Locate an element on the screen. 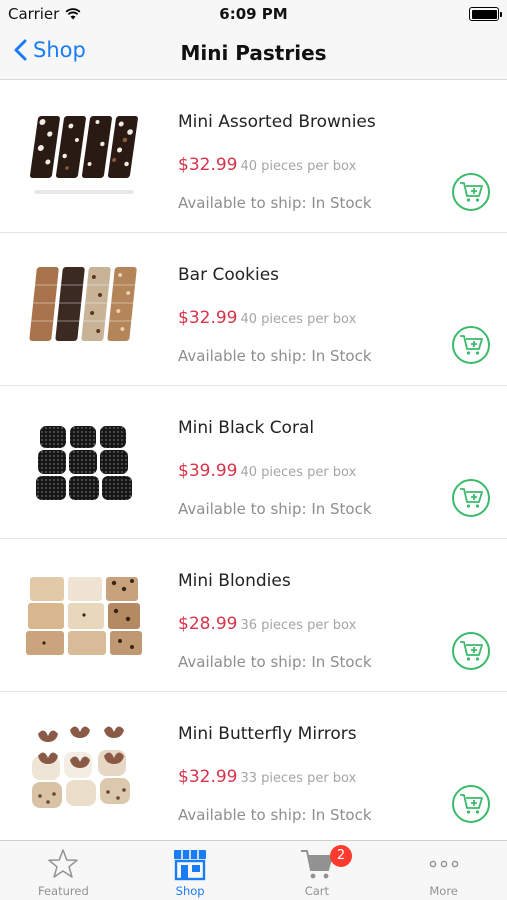 Image resolution: width=507 pixels, height=900 pixels. product-price: $39.99 is located at coordinates (208, 471).